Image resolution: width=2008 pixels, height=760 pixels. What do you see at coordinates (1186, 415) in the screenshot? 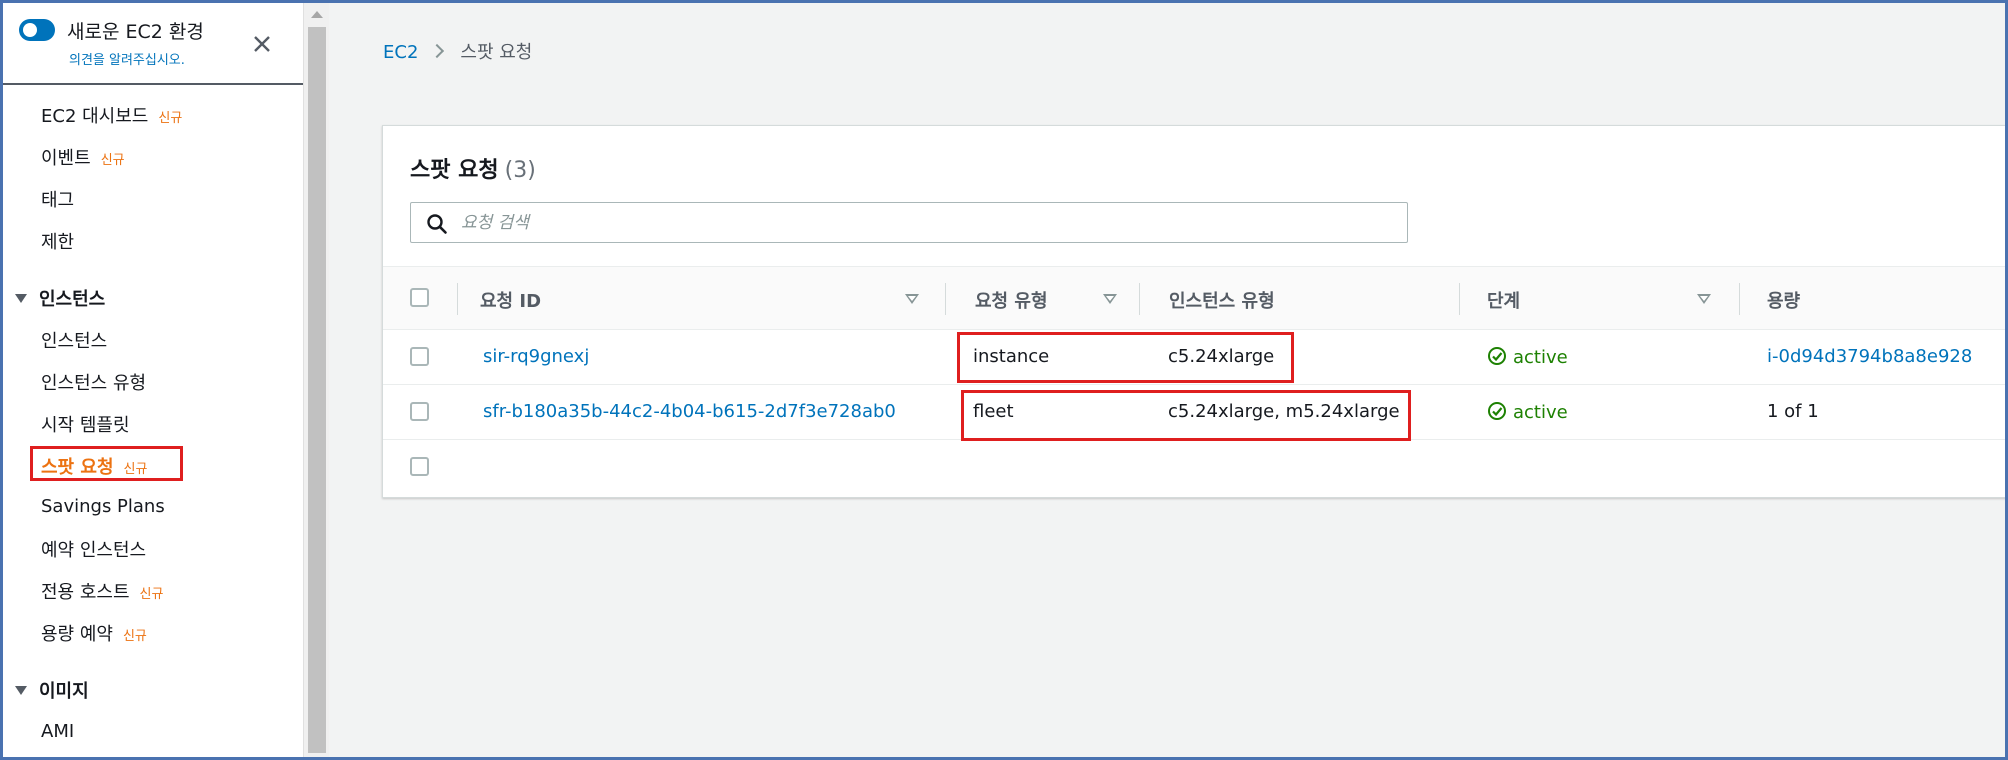
I see `highlight-box-row2` at bounding box center [1186, 415].